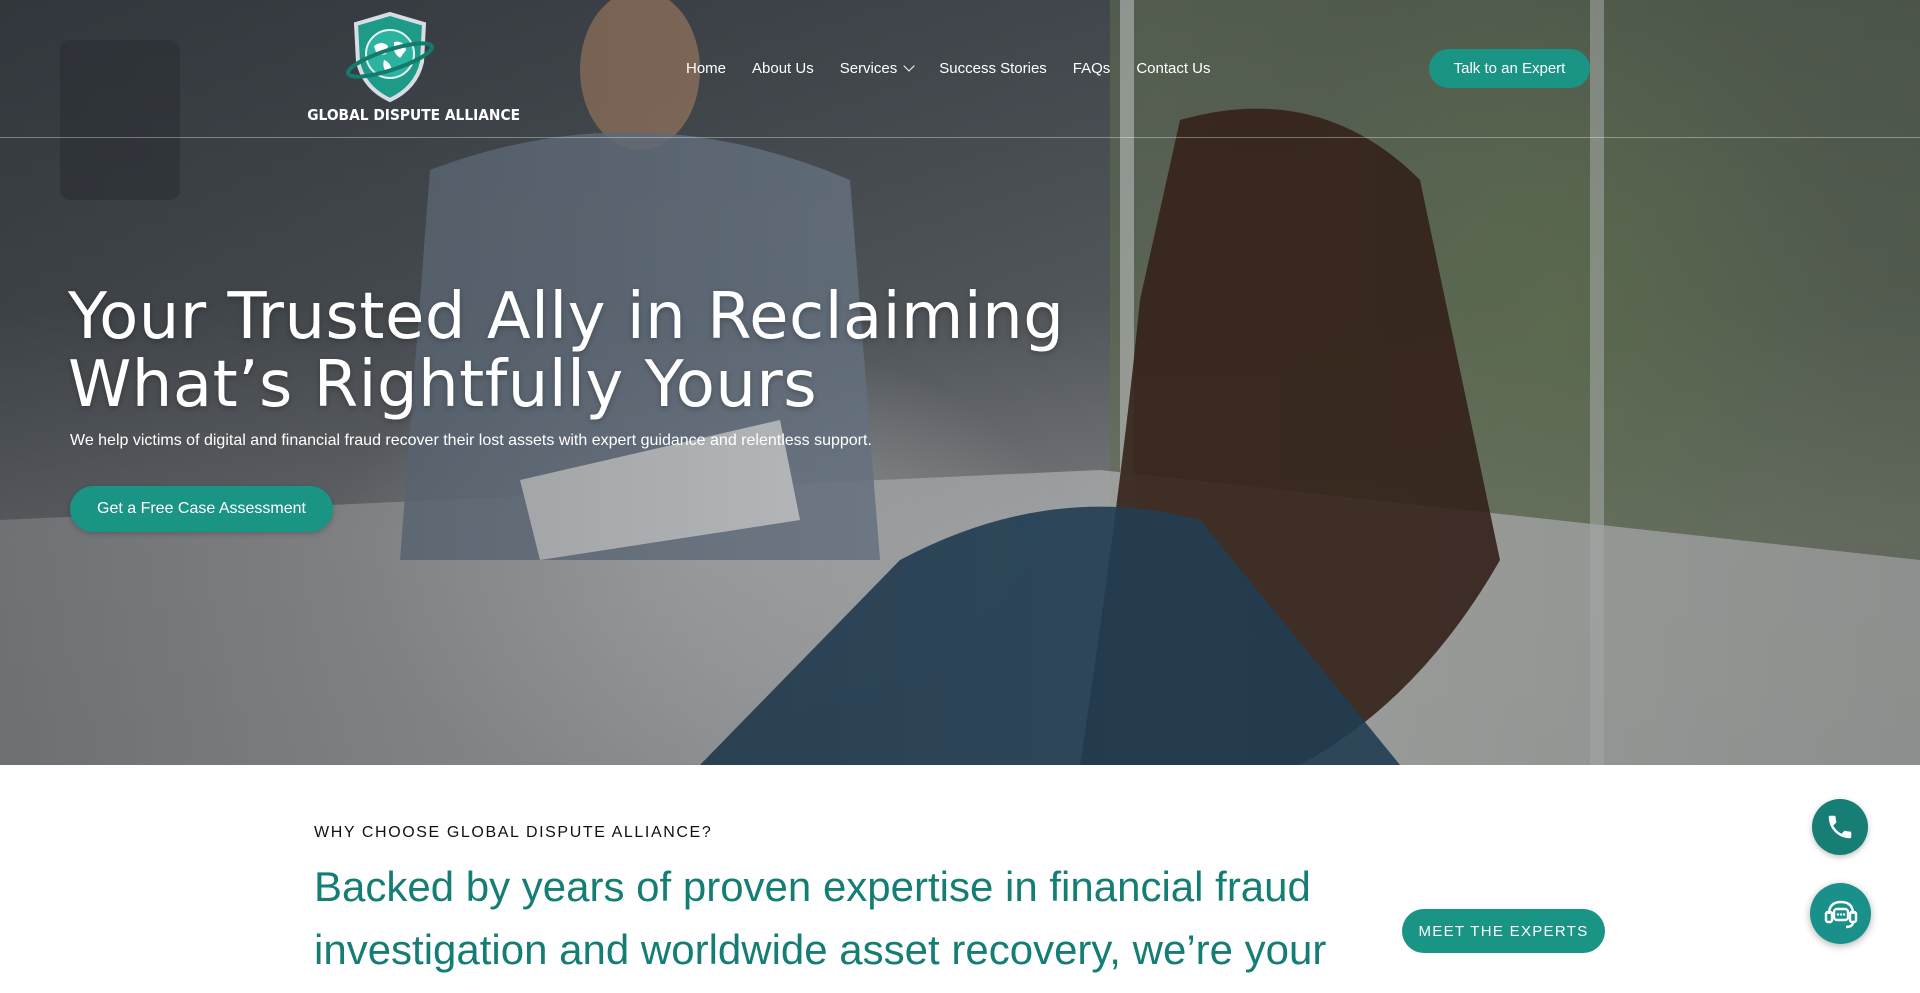 This screenshot has width=1920, height=993. Describe the element at coordinates (414, 115) in the screenshot. I see `logo-text: GLOBAL DISPUTE ALLIANCE` at that location.